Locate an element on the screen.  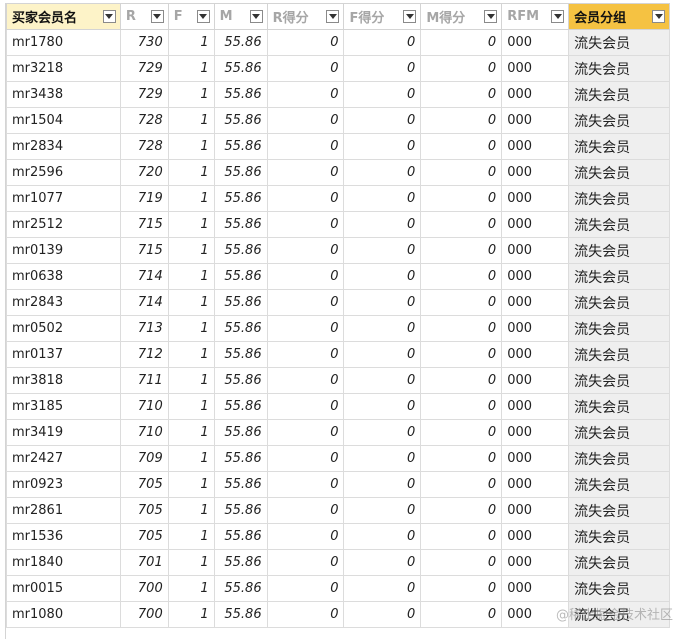
cell-r: 701 is located at coordinates (144, 562).